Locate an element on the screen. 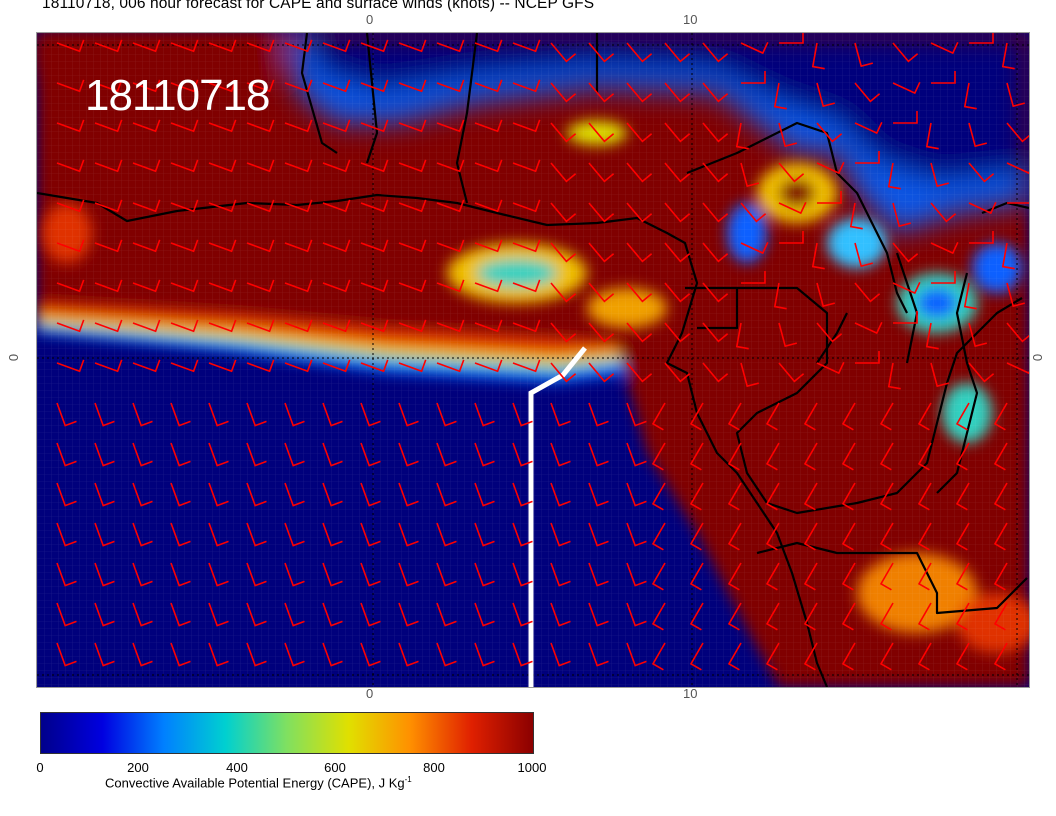  colorbar-tick-0: 0 is located at coordinates (40, 767).